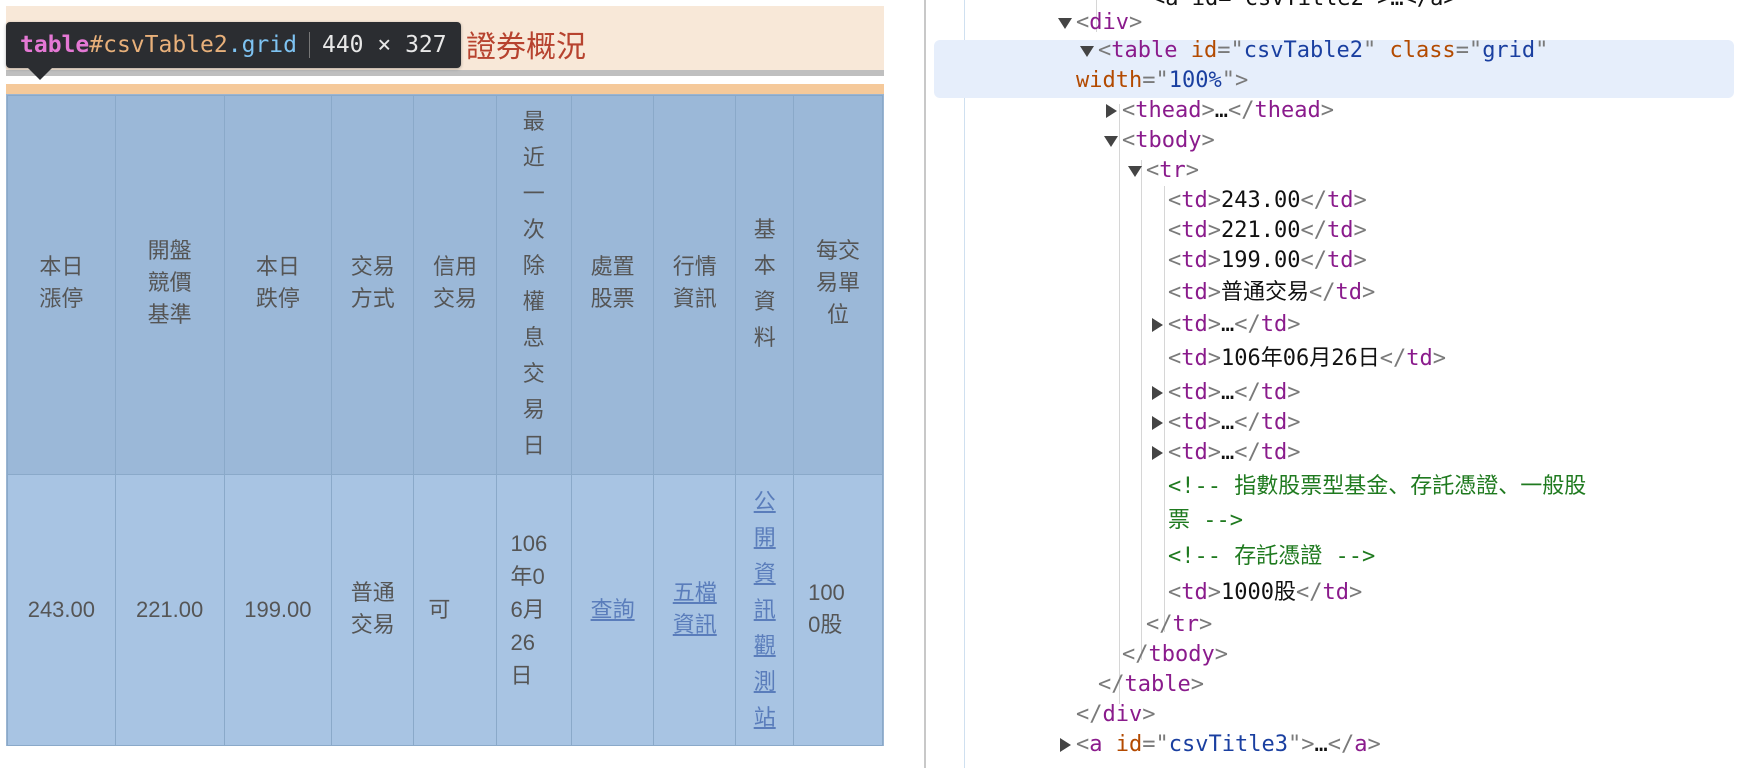 The width and height of the screenshot is (1738, 768). Describe the element at coordinates (526, 47) in the screenshot. I see `section-title: 證券概況` at that location.